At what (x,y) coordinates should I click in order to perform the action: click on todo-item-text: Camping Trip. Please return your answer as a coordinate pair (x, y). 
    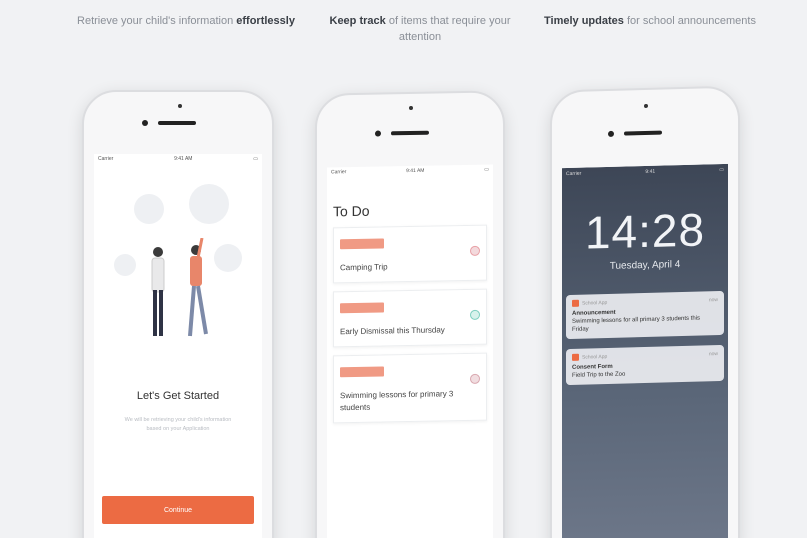
    Looking at the image, I should click on (364, 267).